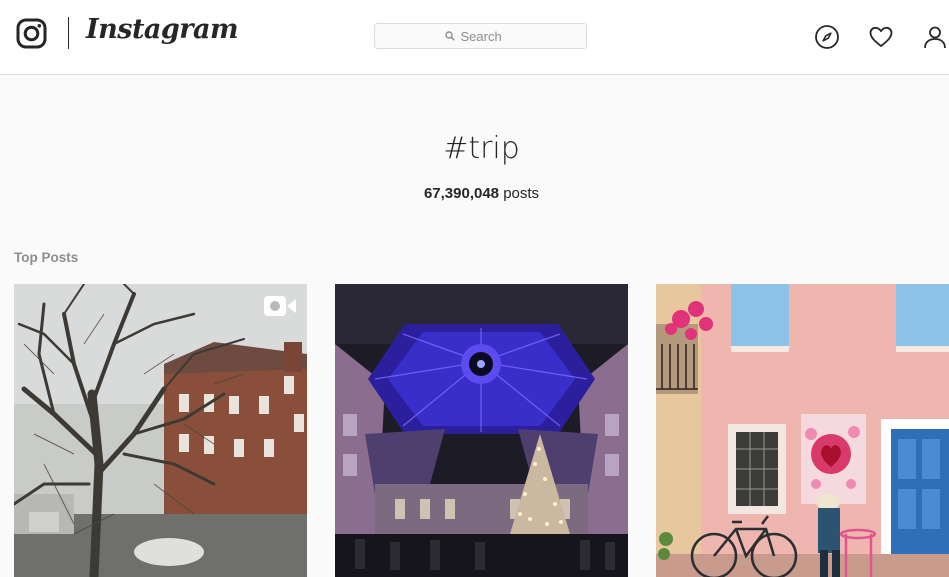 This screenshot has width=949, height=577. What do you see at coordinates (461, 193) in the screenshot?
I see `post-count-number: 67,390,048` at bounding box center [461, 193].